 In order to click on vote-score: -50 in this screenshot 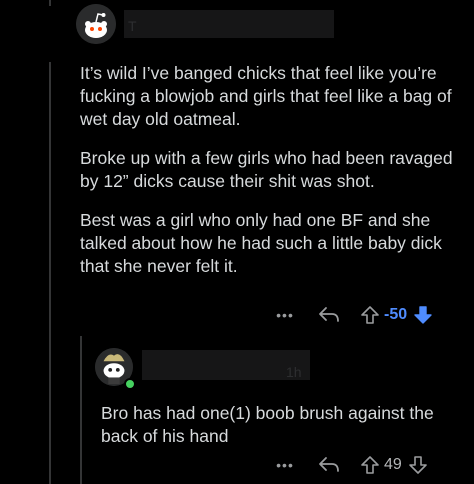, I will do `click(396, 314)`.